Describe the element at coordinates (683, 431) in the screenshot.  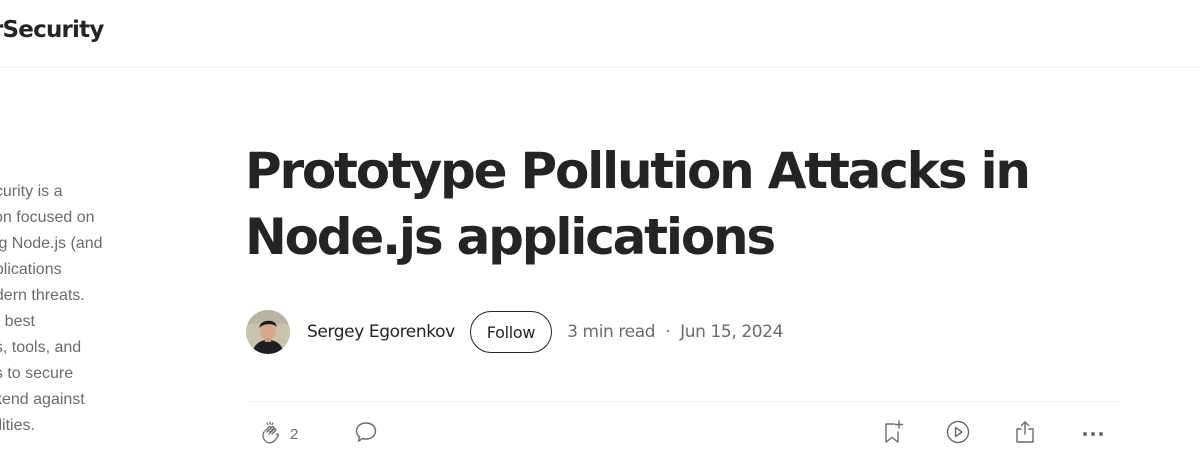
I see `action-bar: 2` at that location.